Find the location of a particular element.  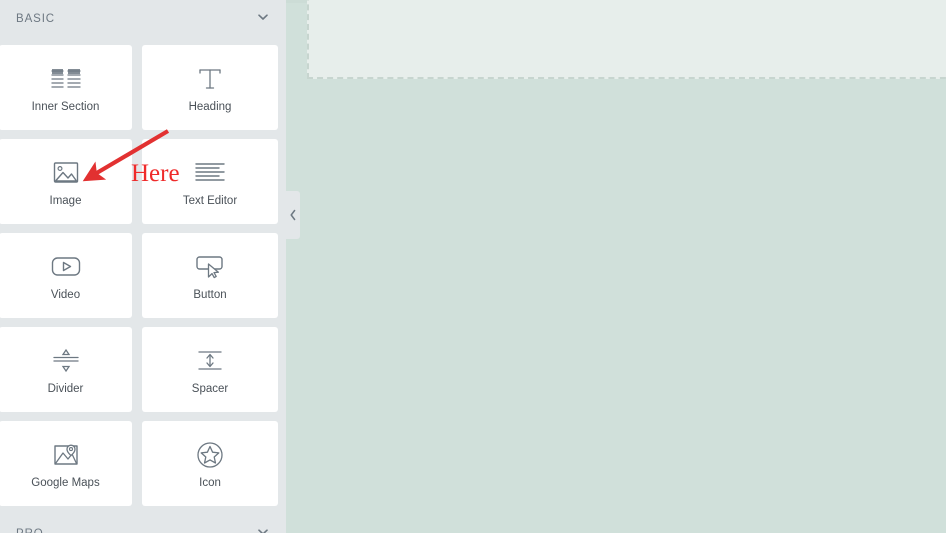

widget-row: Inner Section Heading is located at coordinates (143, 87).